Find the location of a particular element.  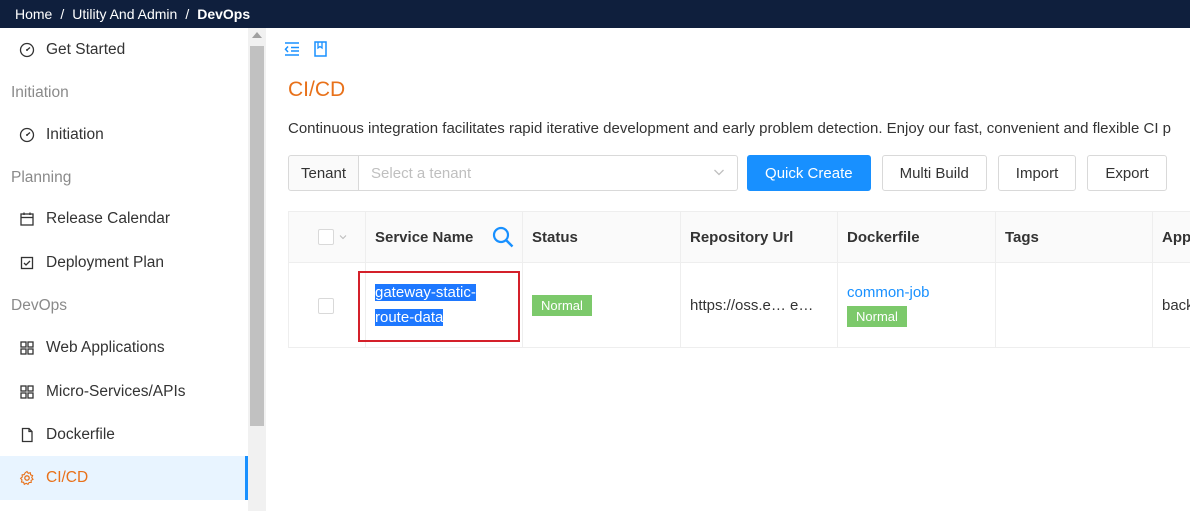

header-select-cell is located at coordinates (327, 237).